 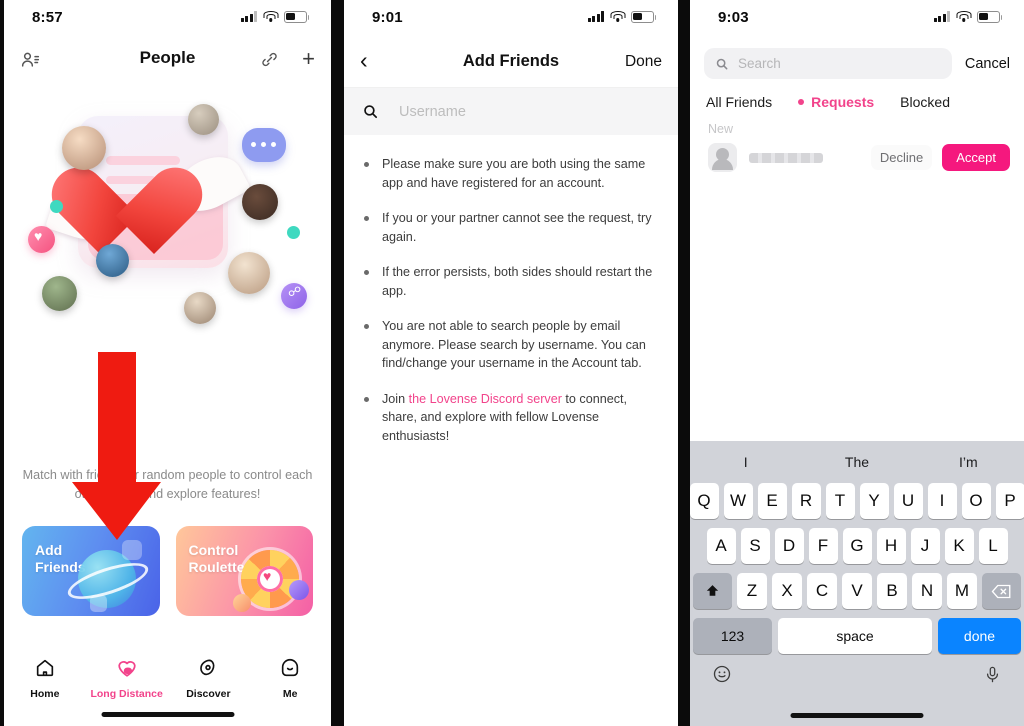 I want to click on username-search-bar: Username, so click(x=511, y=111).